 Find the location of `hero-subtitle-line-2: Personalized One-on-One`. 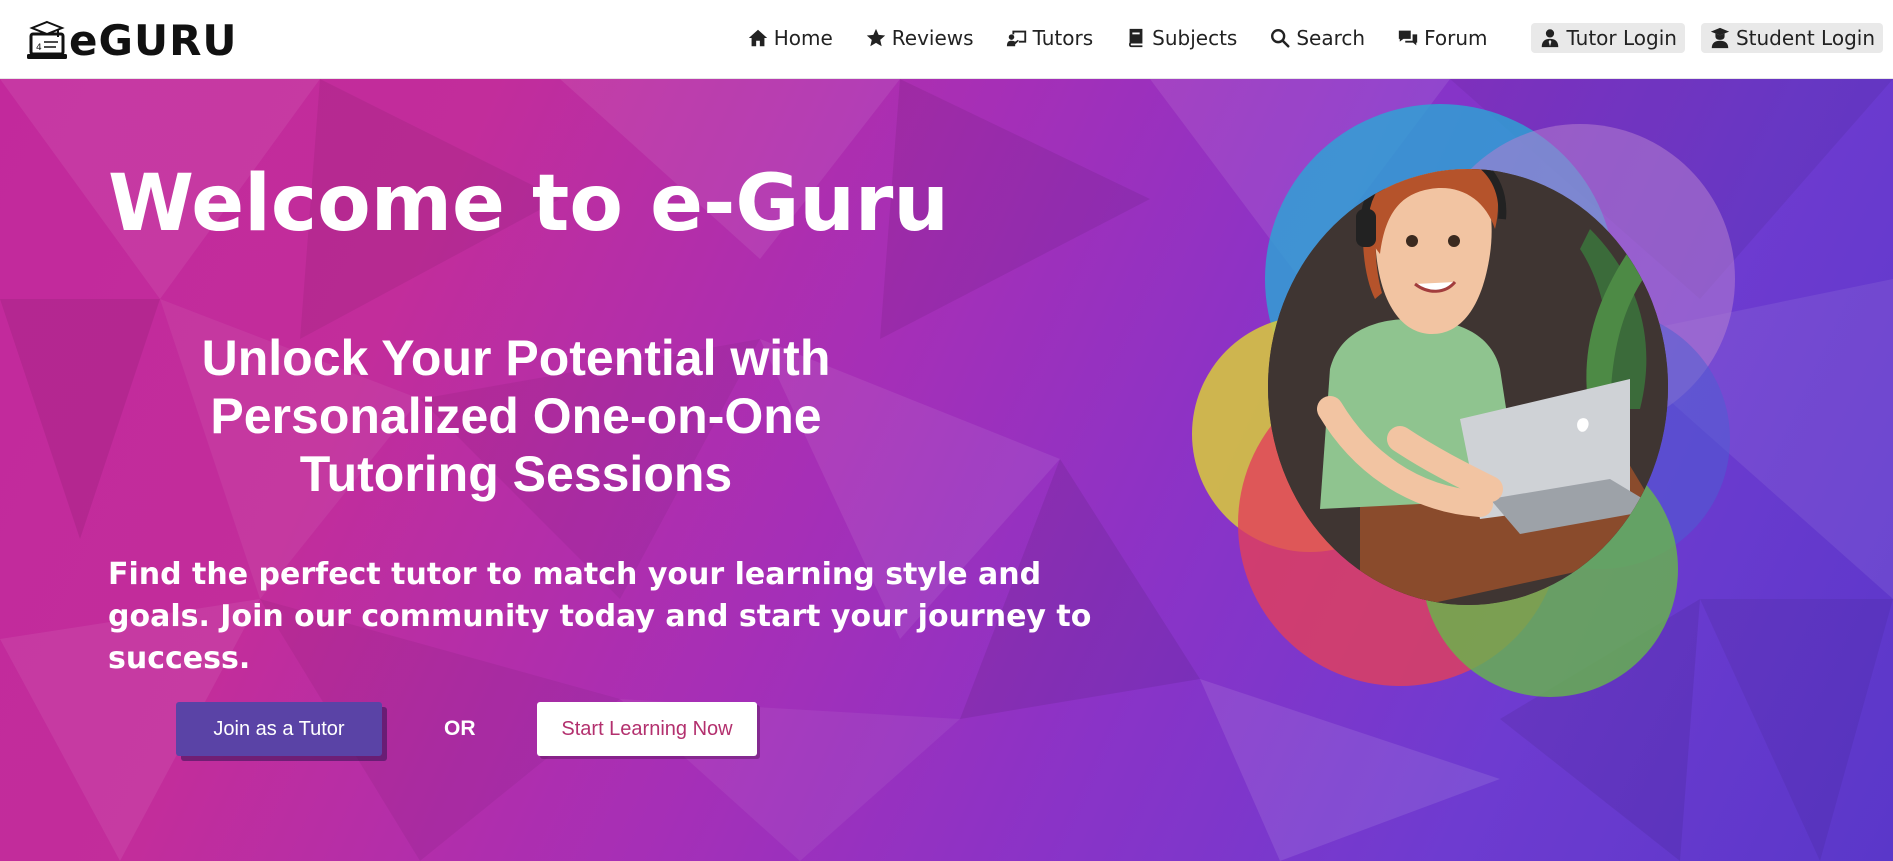

hero-subtitle-line-2: Personalized One-on-One is located at coordinates (516, 416).